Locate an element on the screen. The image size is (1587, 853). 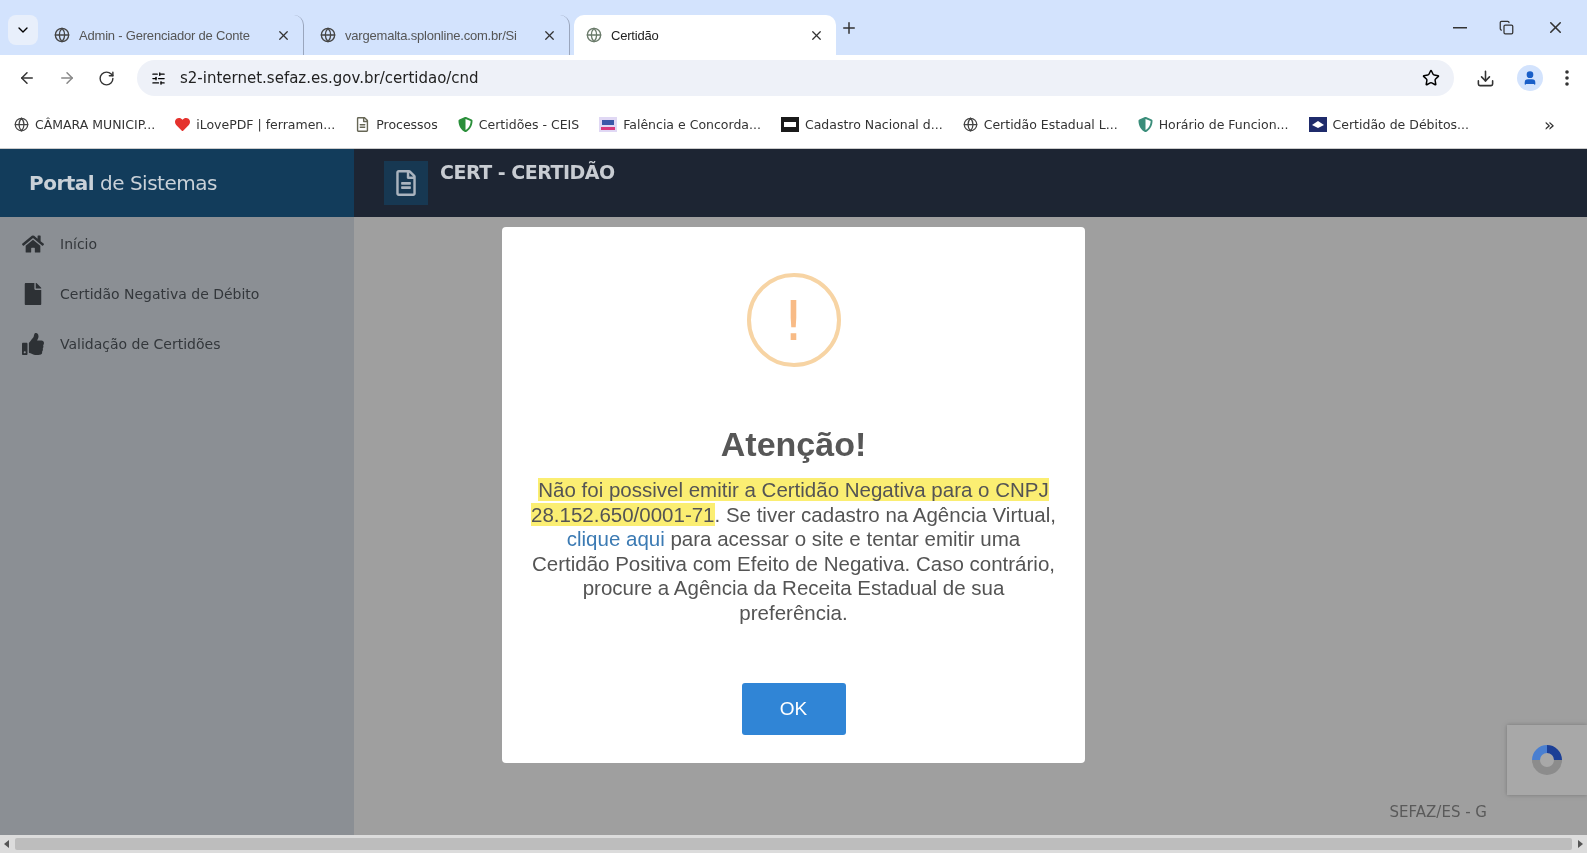
profile-button is located at coordinates (1530, 78).